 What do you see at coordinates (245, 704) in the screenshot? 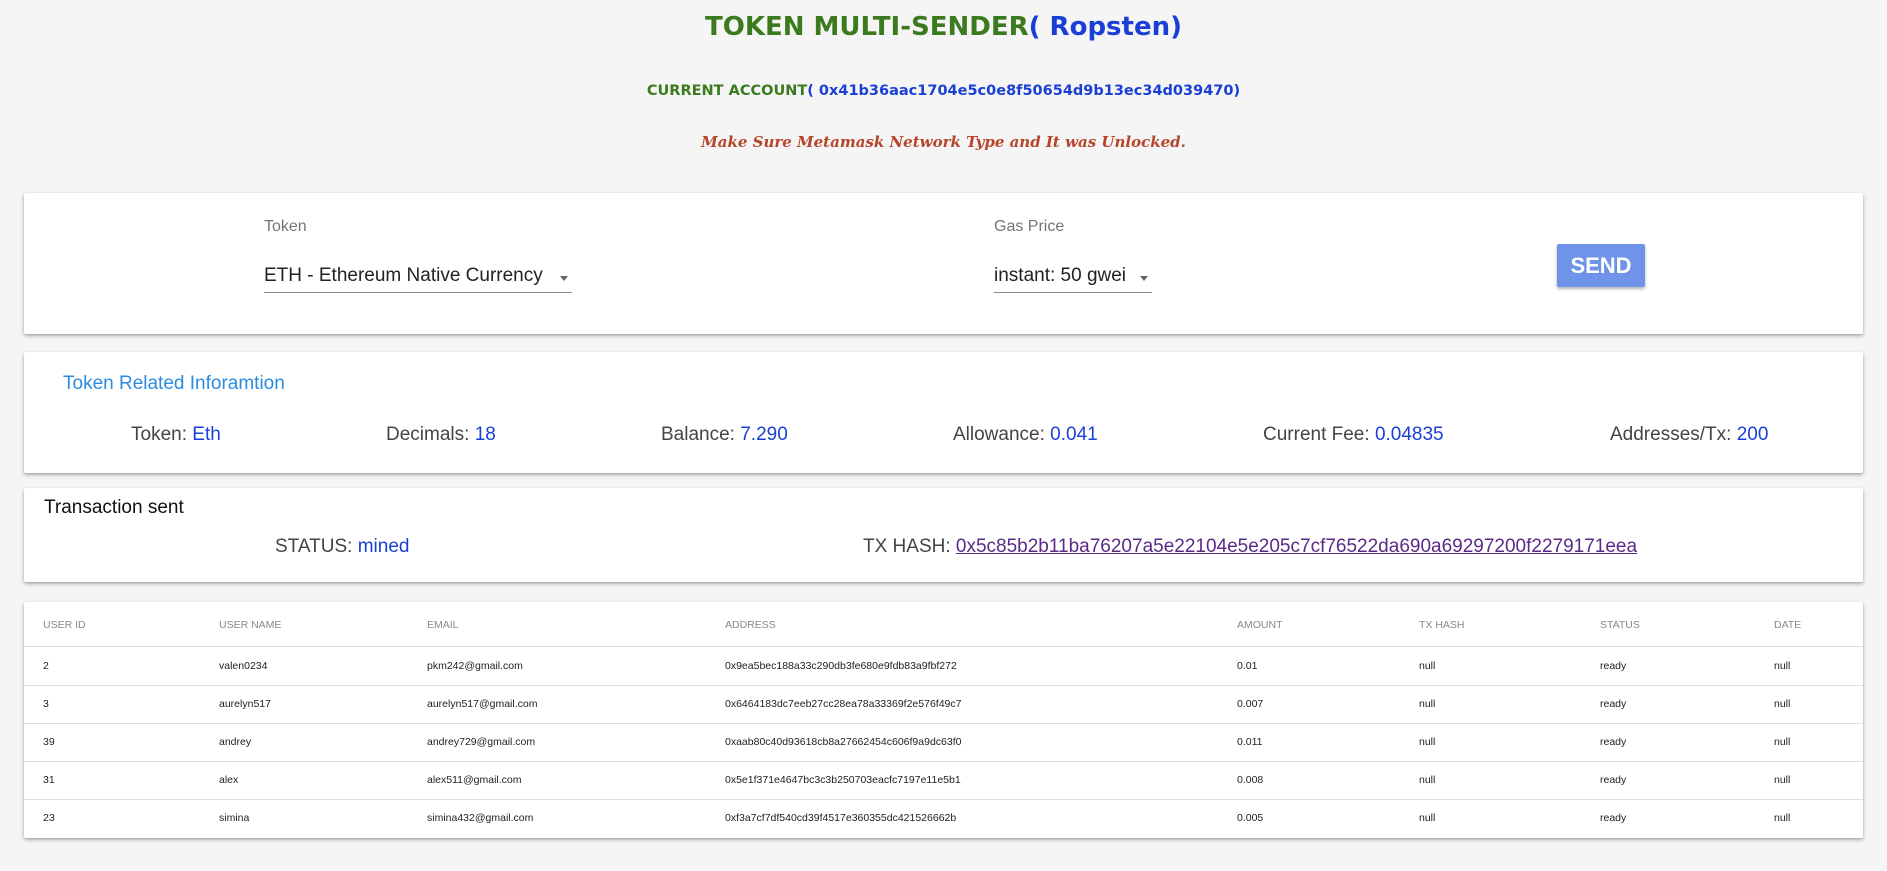
I see `cell-user-name: aurelyn517` at bounding box center [245, 704].